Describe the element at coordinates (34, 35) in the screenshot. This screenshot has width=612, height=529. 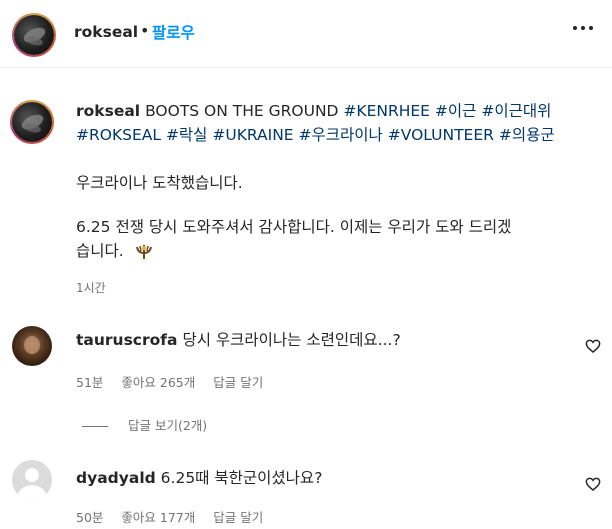
I see `header-avatar` at that location.